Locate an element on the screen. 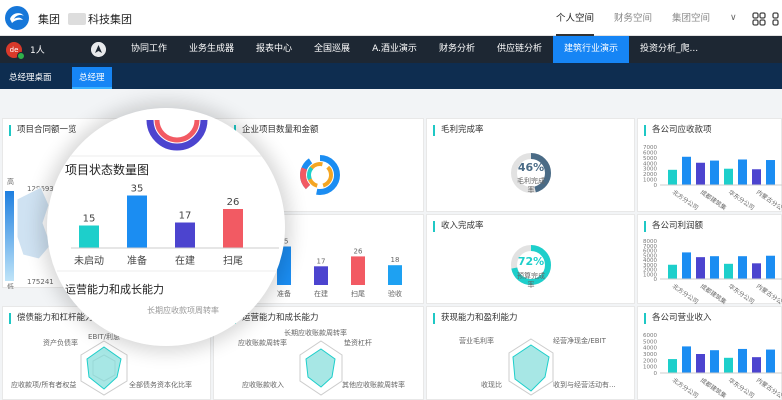 Image resolution: width=782 pixels, height=400 pixels. company-logo-icon is located at coordinates (17, 18).